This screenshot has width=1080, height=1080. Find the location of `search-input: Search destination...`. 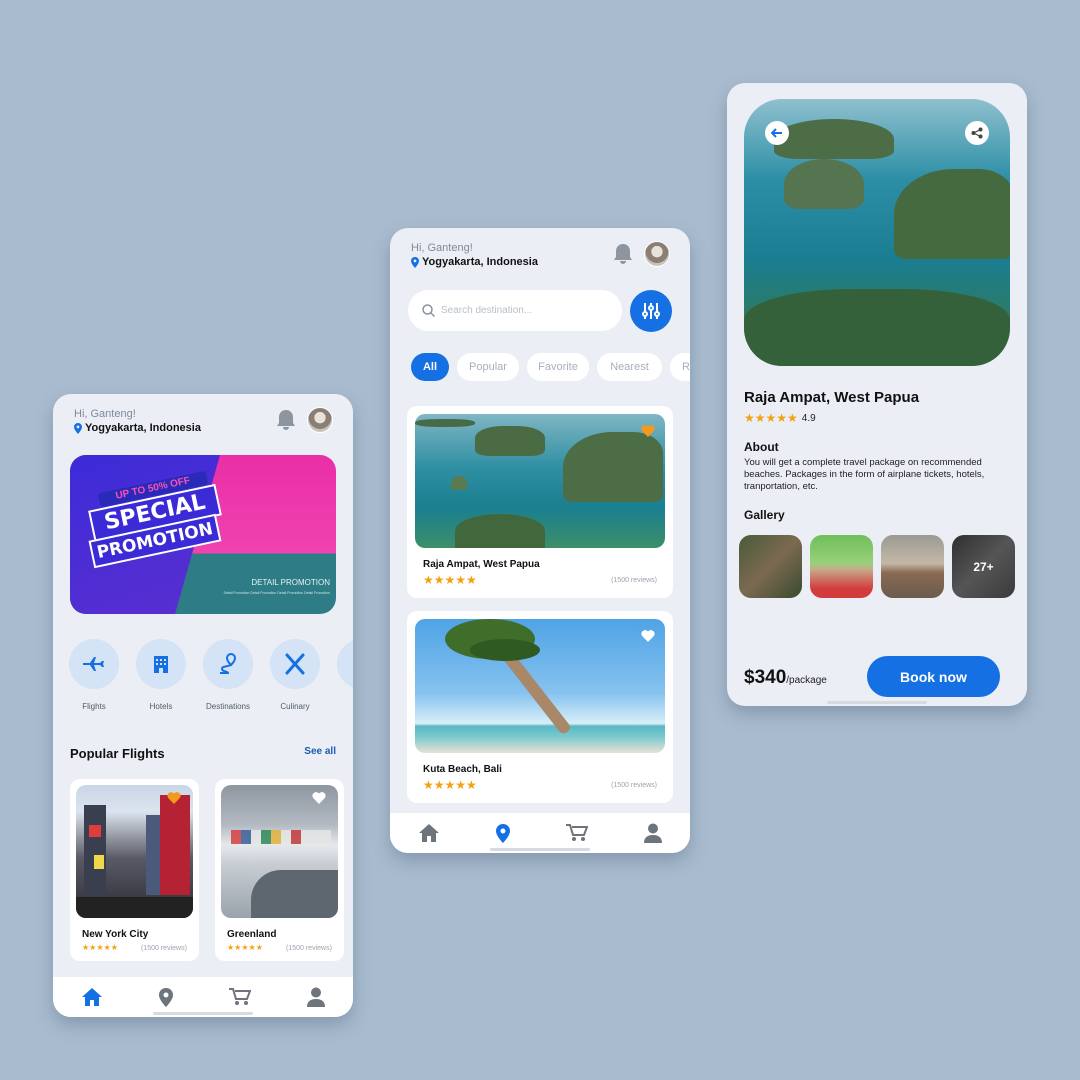

search-input: Search destination... is located at coordinates (515, 310).